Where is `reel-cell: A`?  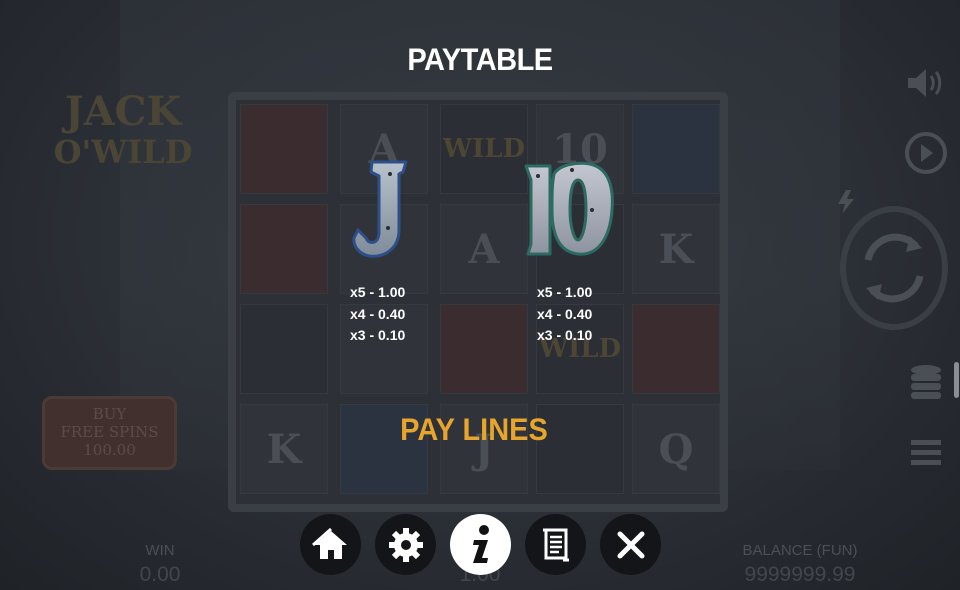 reel-cell: A is located at coordinates (484, 249).